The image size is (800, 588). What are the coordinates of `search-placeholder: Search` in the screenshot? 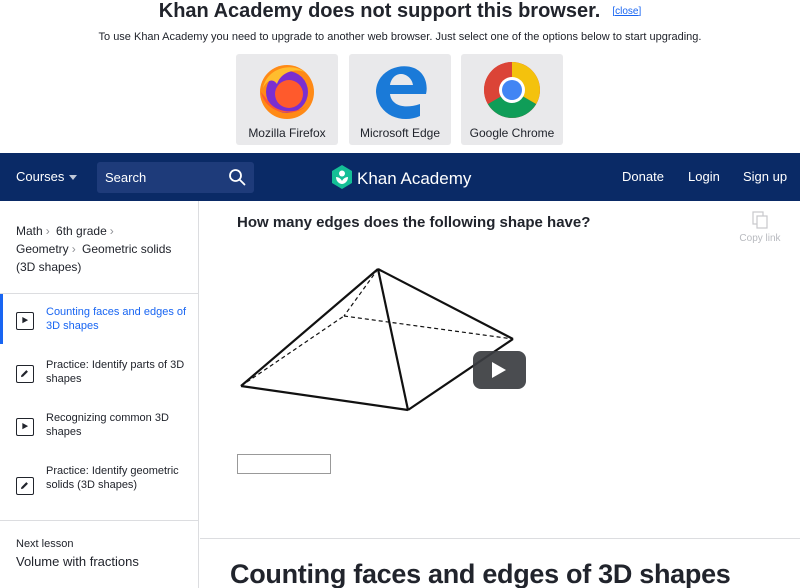 It's located at (126, 177).